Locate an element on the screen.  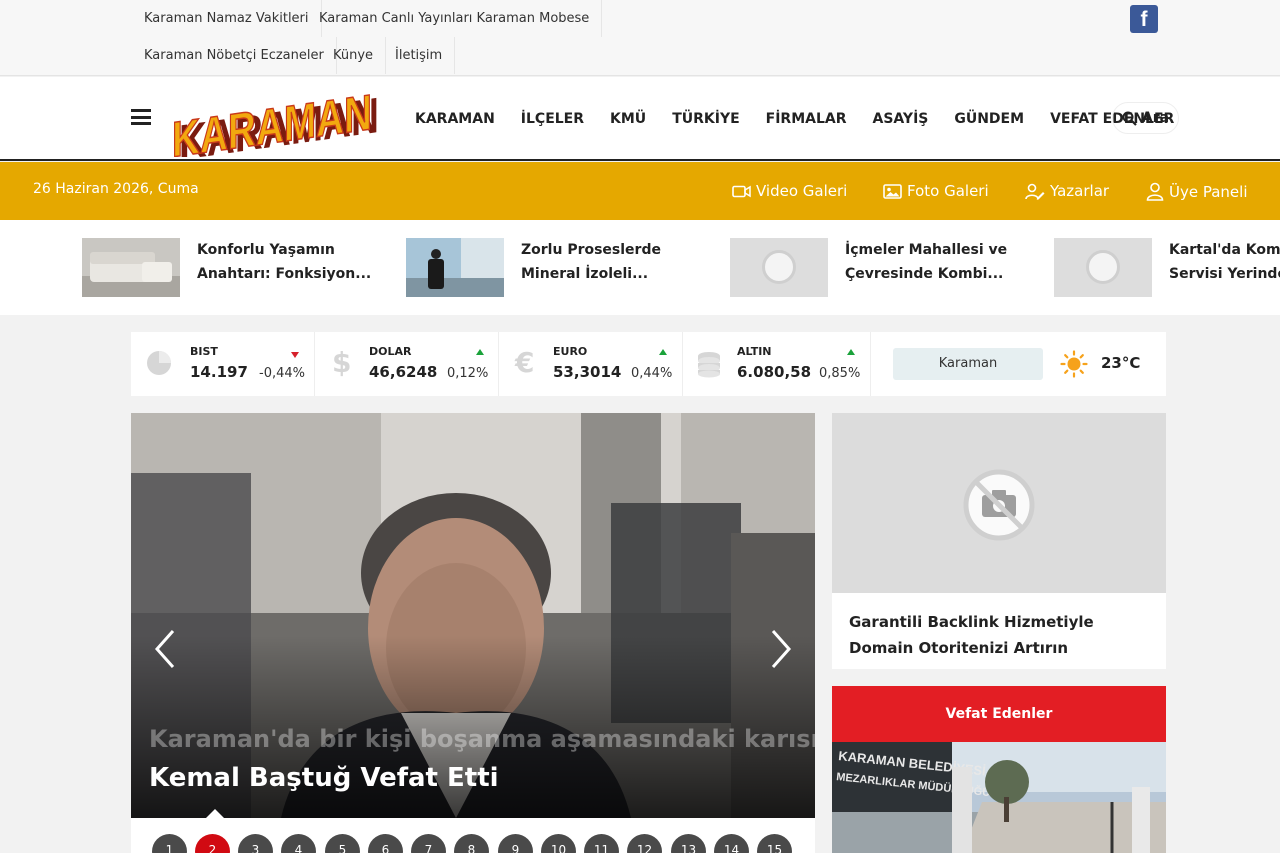
trend-down-icon is located at coordinates (295, 355).